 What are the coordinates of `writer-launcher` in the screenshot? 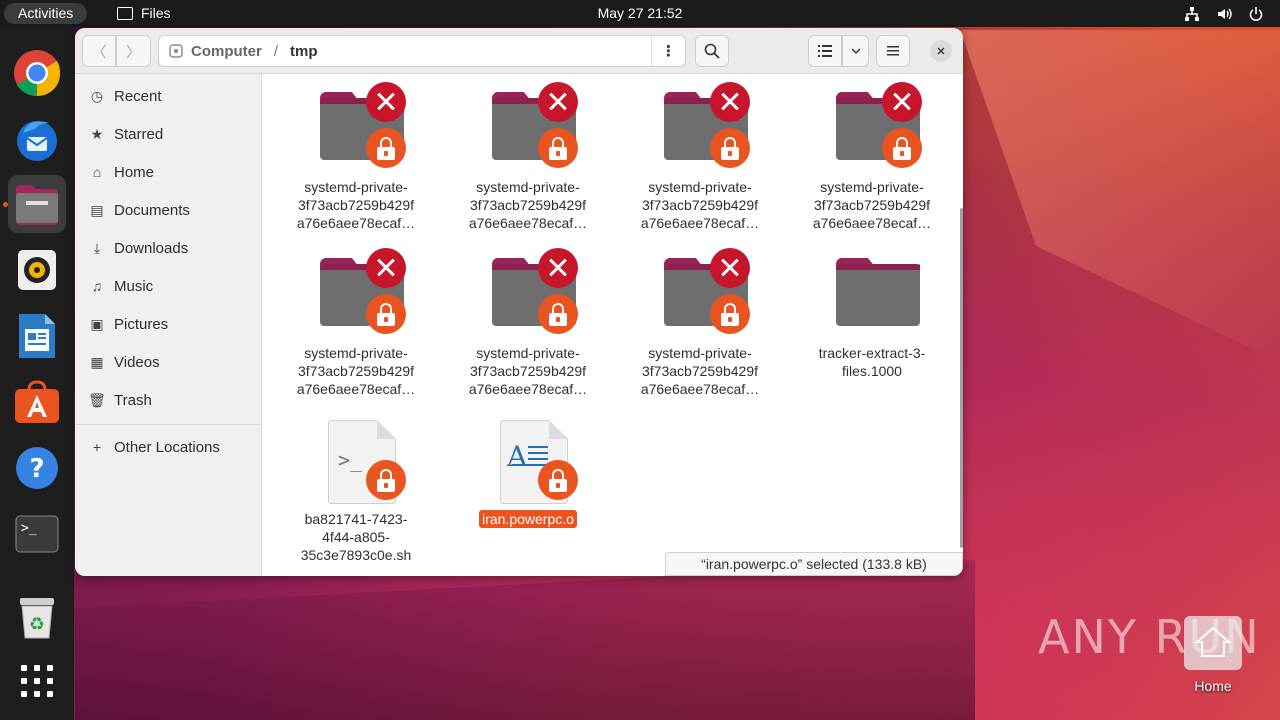 It's located at (37, 336).